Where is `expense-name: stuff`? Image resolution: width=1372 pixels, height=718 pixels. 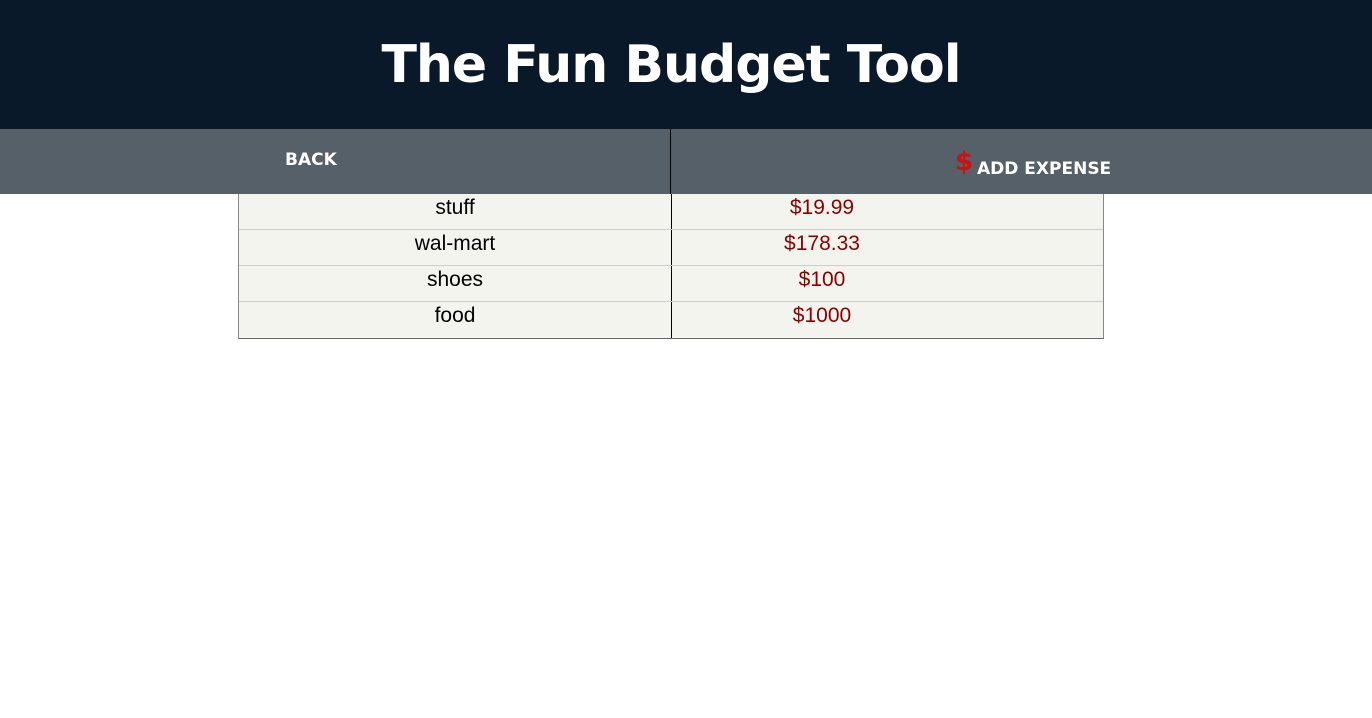
expense-name: stuff is located at coordinates (455, 211).